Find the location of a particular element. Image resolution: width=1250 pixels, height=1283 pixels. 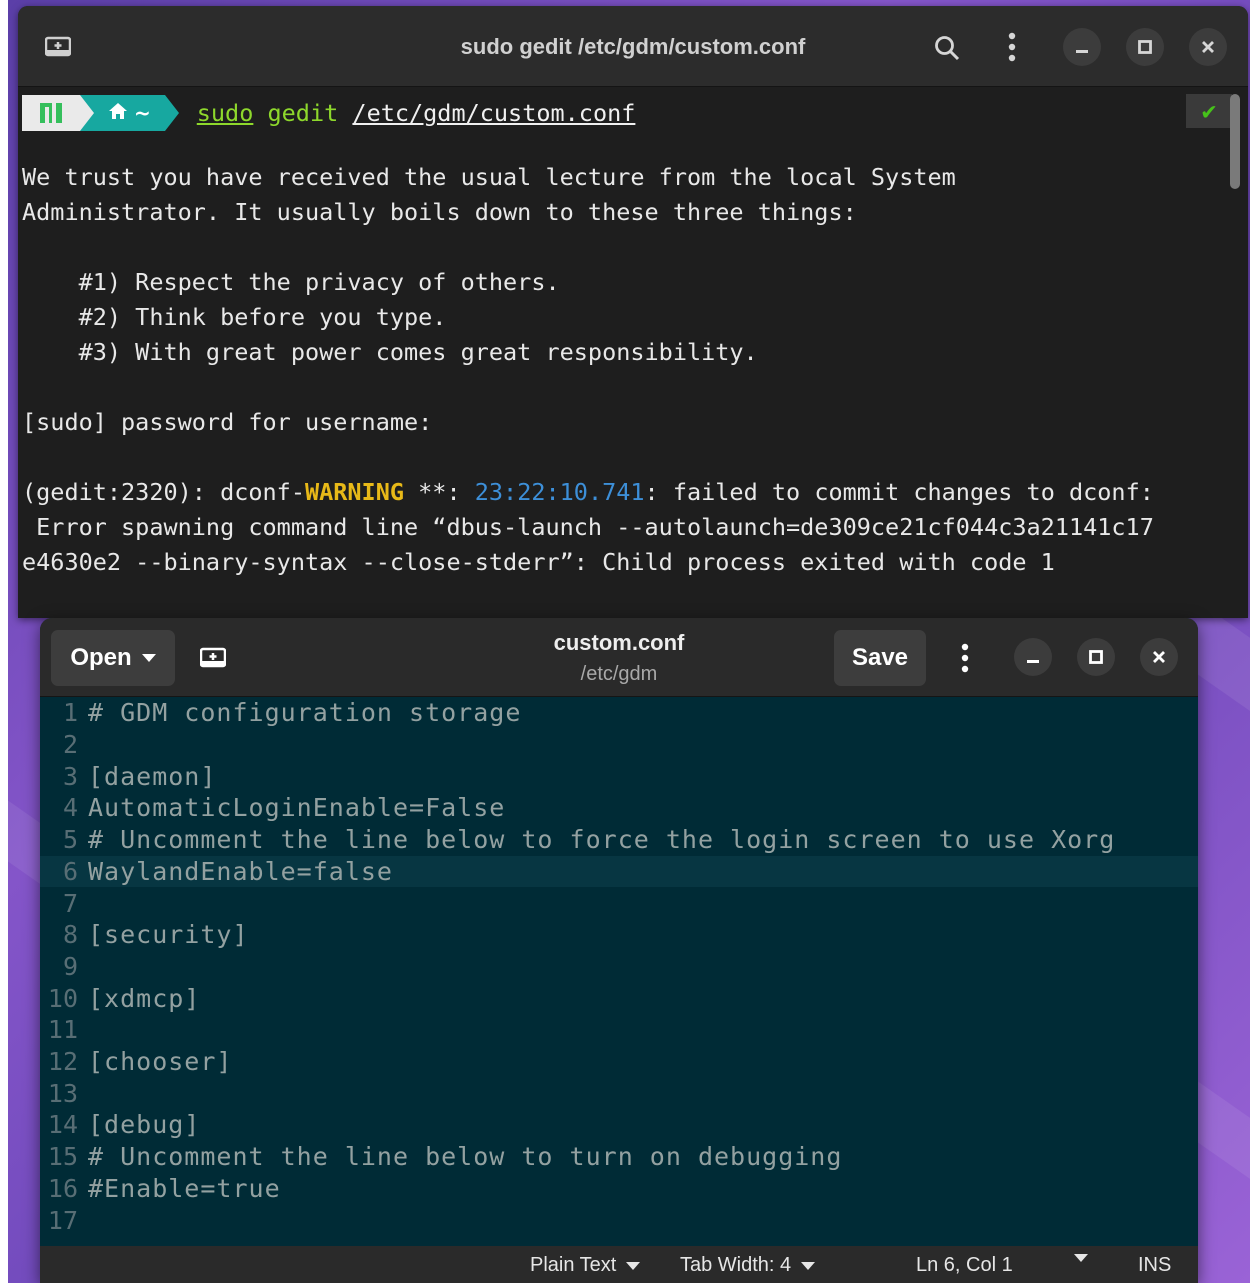

status-bar: Plain Text Tab Width: 4 Ln 6, Col 1 INS is located at coordinates (619, 1264).